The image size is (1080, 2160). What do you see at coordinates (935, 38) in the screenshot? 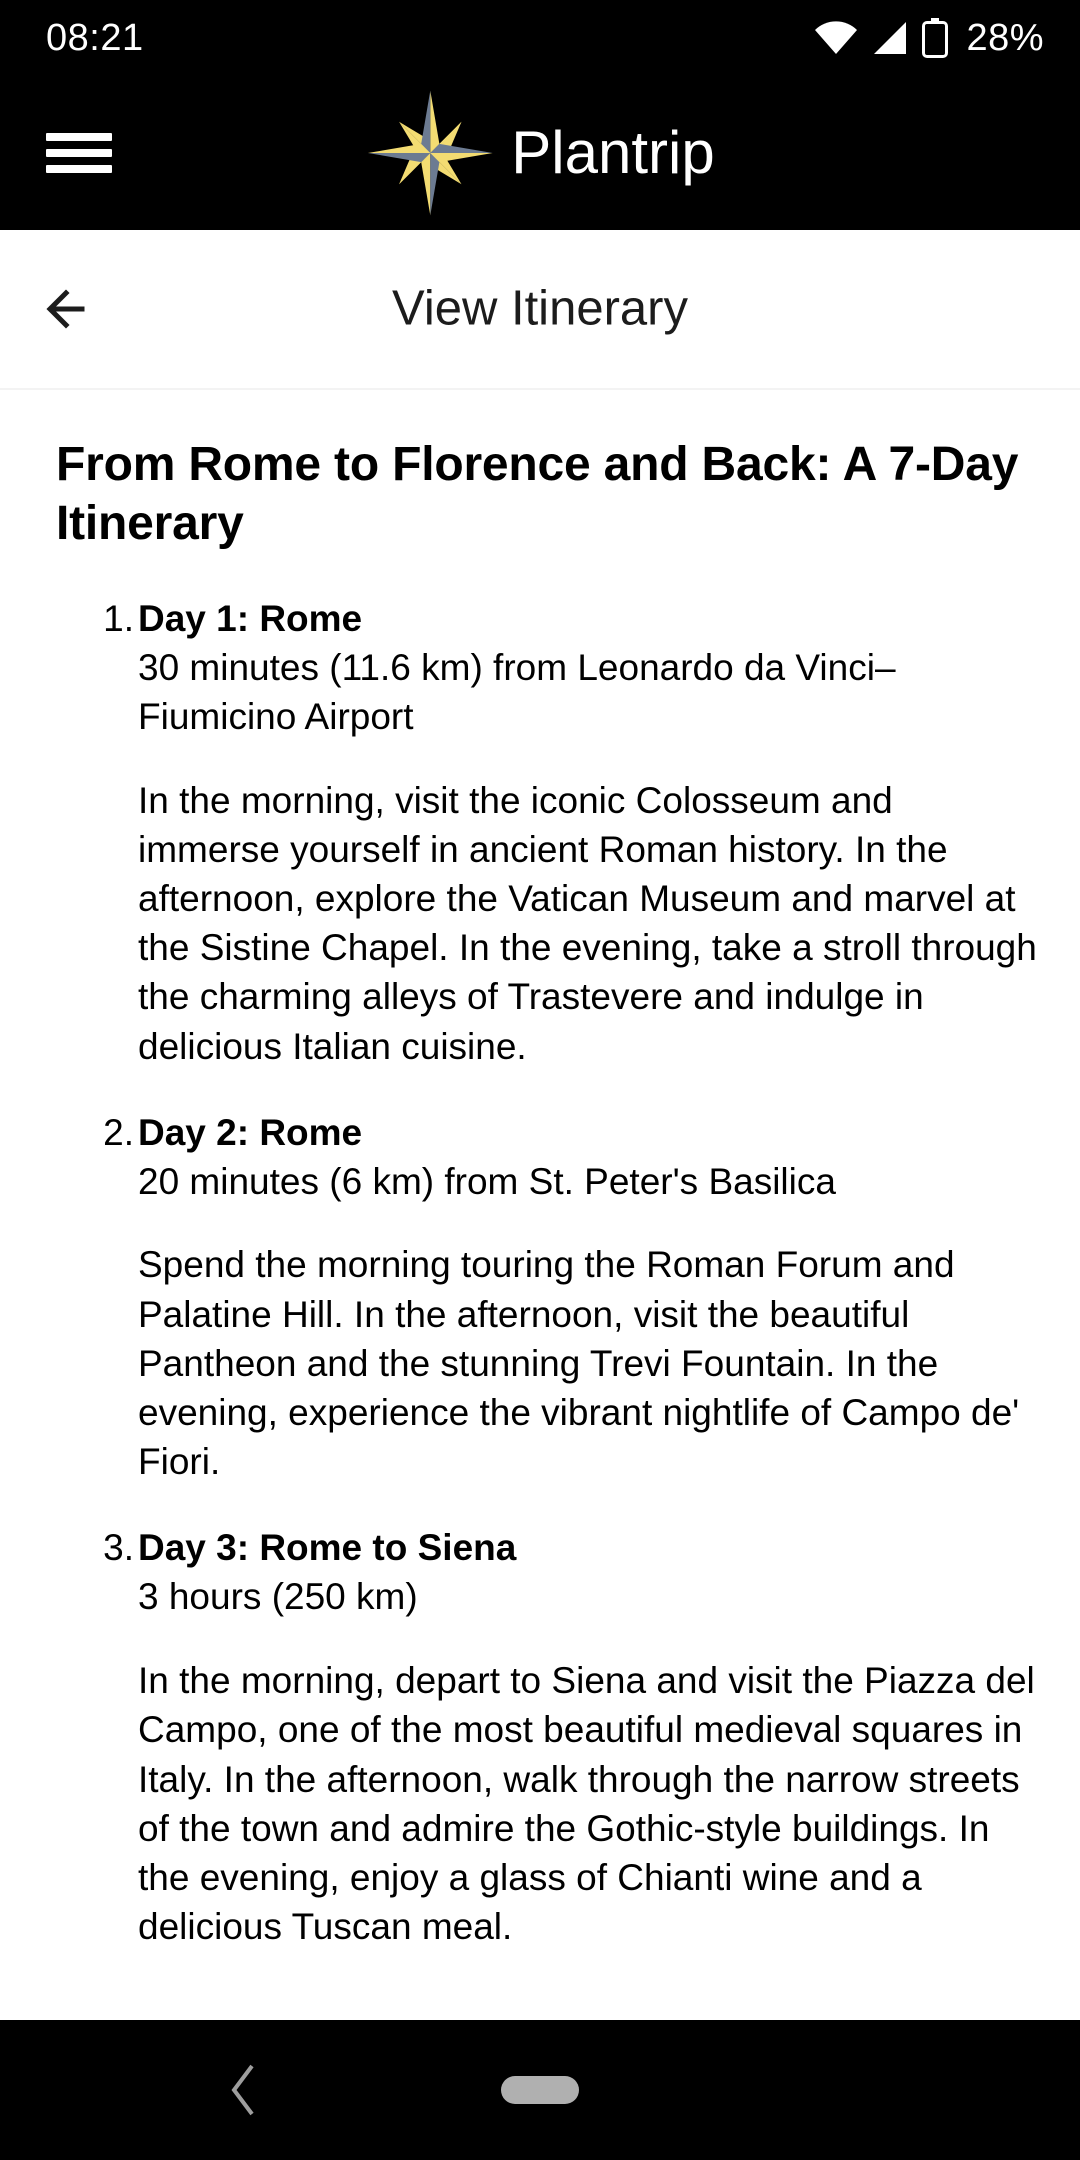
I see `battery-icon` at bounding box center [935, 38].